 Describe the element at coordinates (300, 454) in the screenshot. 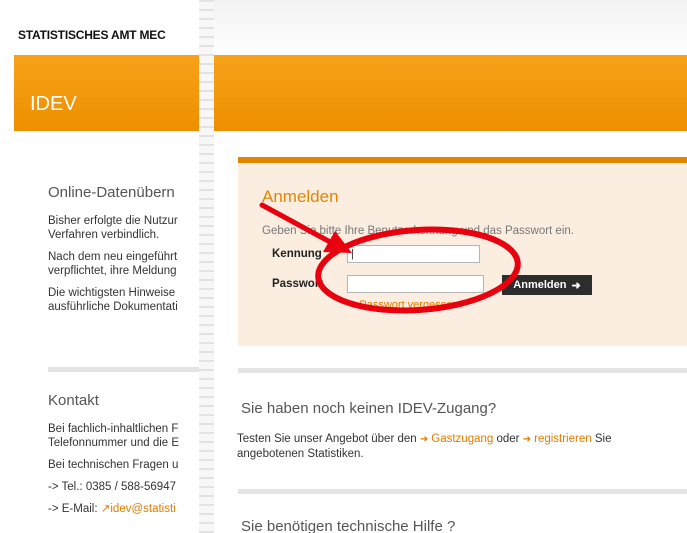

I see `access-line: angebotenen Statistiken.` at that location.